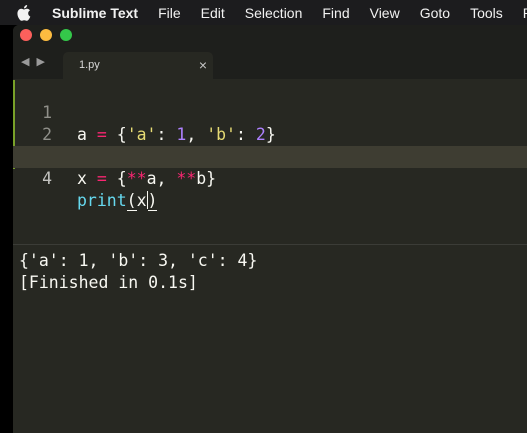 The height and width of the screenshot is (433, 527). Describe the element at coordinates (335, 13) in the screenshot. I see `menu-find: Find` at that location.